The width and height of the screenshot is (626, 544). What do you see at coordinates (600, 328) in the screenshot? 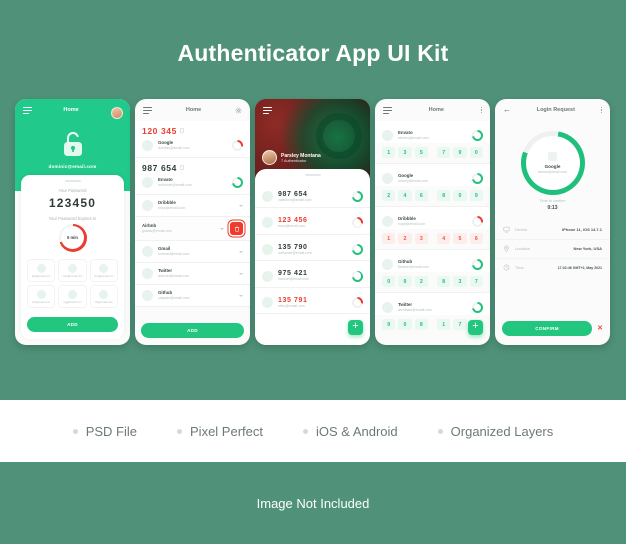
I see `close-icon: ✕` at bounding box center [600, 328].